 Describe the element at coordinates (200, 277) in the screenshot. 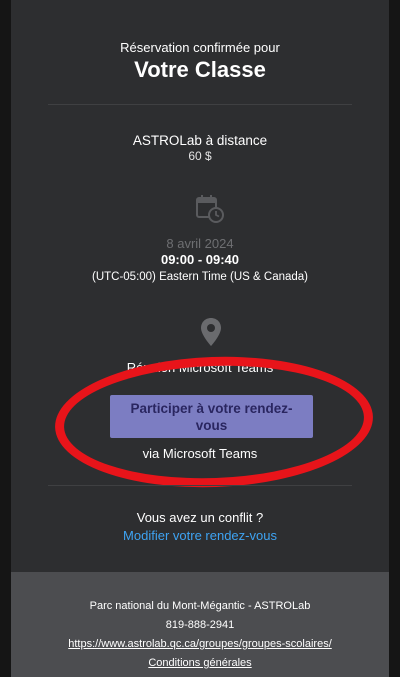

I see `appointment-timezone: (UTC-05:00) Eastern Time (US & Canada)` at that location.